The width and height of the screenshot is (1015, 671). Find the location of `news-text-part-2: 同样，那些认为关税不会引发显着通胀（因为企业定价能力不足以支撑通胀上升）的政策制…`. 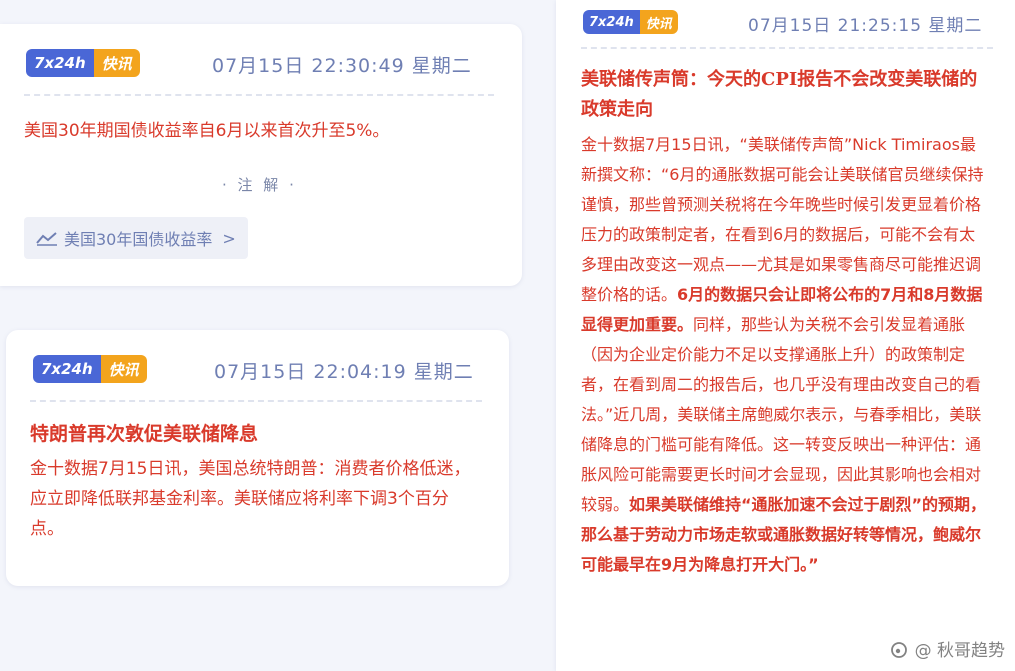

news-text-part-2: 同样，那些认为关税不会引发显着通胀（因为企业定价能力不足以支撑通胀上升）的政策制… is located at coordinates (781, 414).